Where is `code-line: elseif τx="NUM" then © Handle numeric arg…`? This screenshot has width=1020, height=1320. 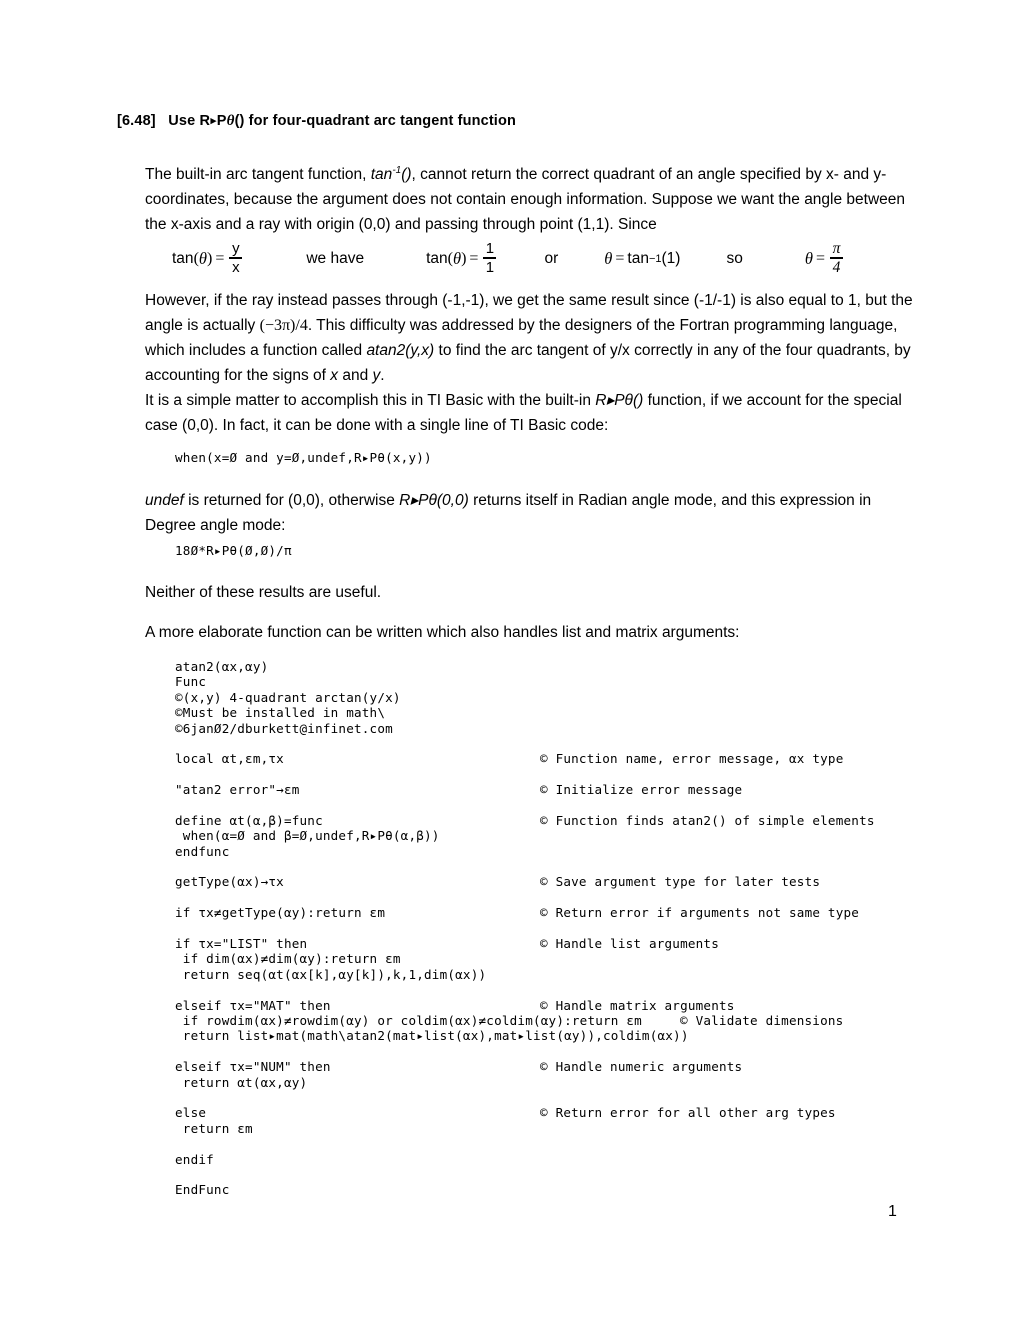
code-line: elseif τx="NUM" then © Handle numeric arg… is located at coordinates (575, 1066).